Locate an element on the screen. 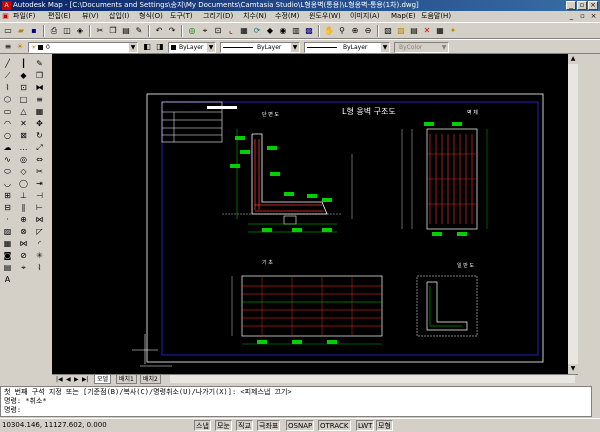 Image resolution: width=600 pixels, height=432 pixels. snap-endpoint-icon: □ is located at coordinates (23, 99).